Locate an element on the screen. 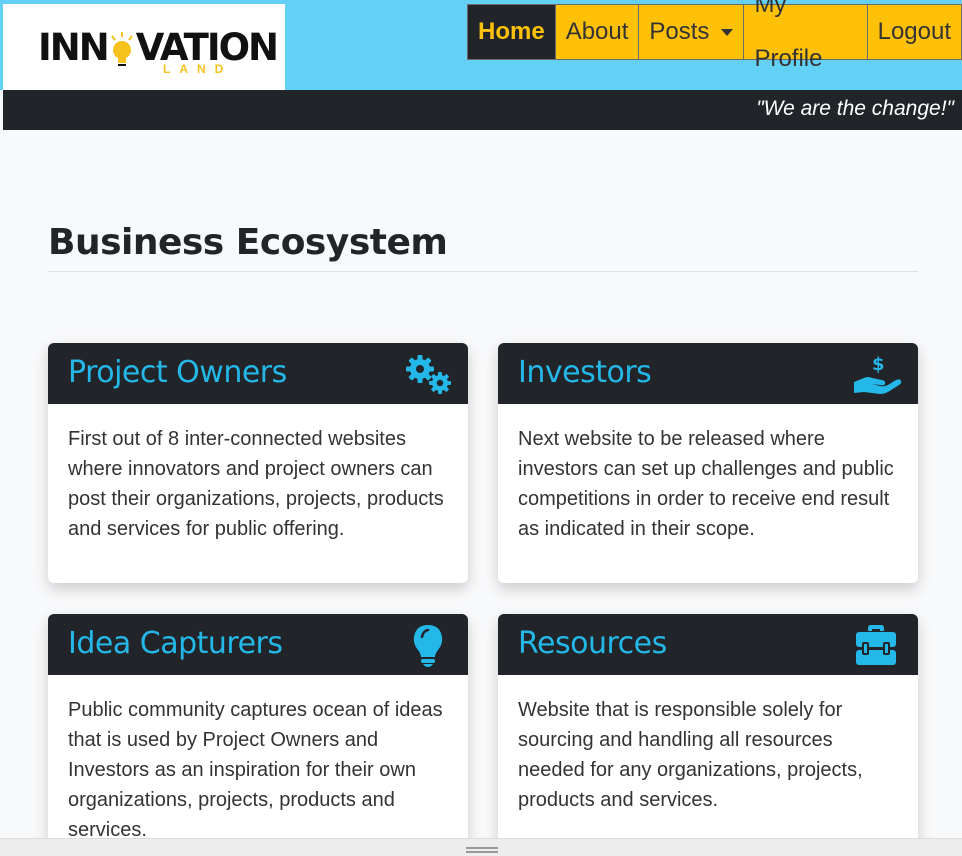 Image resolution: width=962 pixels, height=856 pixels. card-header: Idea Capturers is located at coordinates (258, 644).